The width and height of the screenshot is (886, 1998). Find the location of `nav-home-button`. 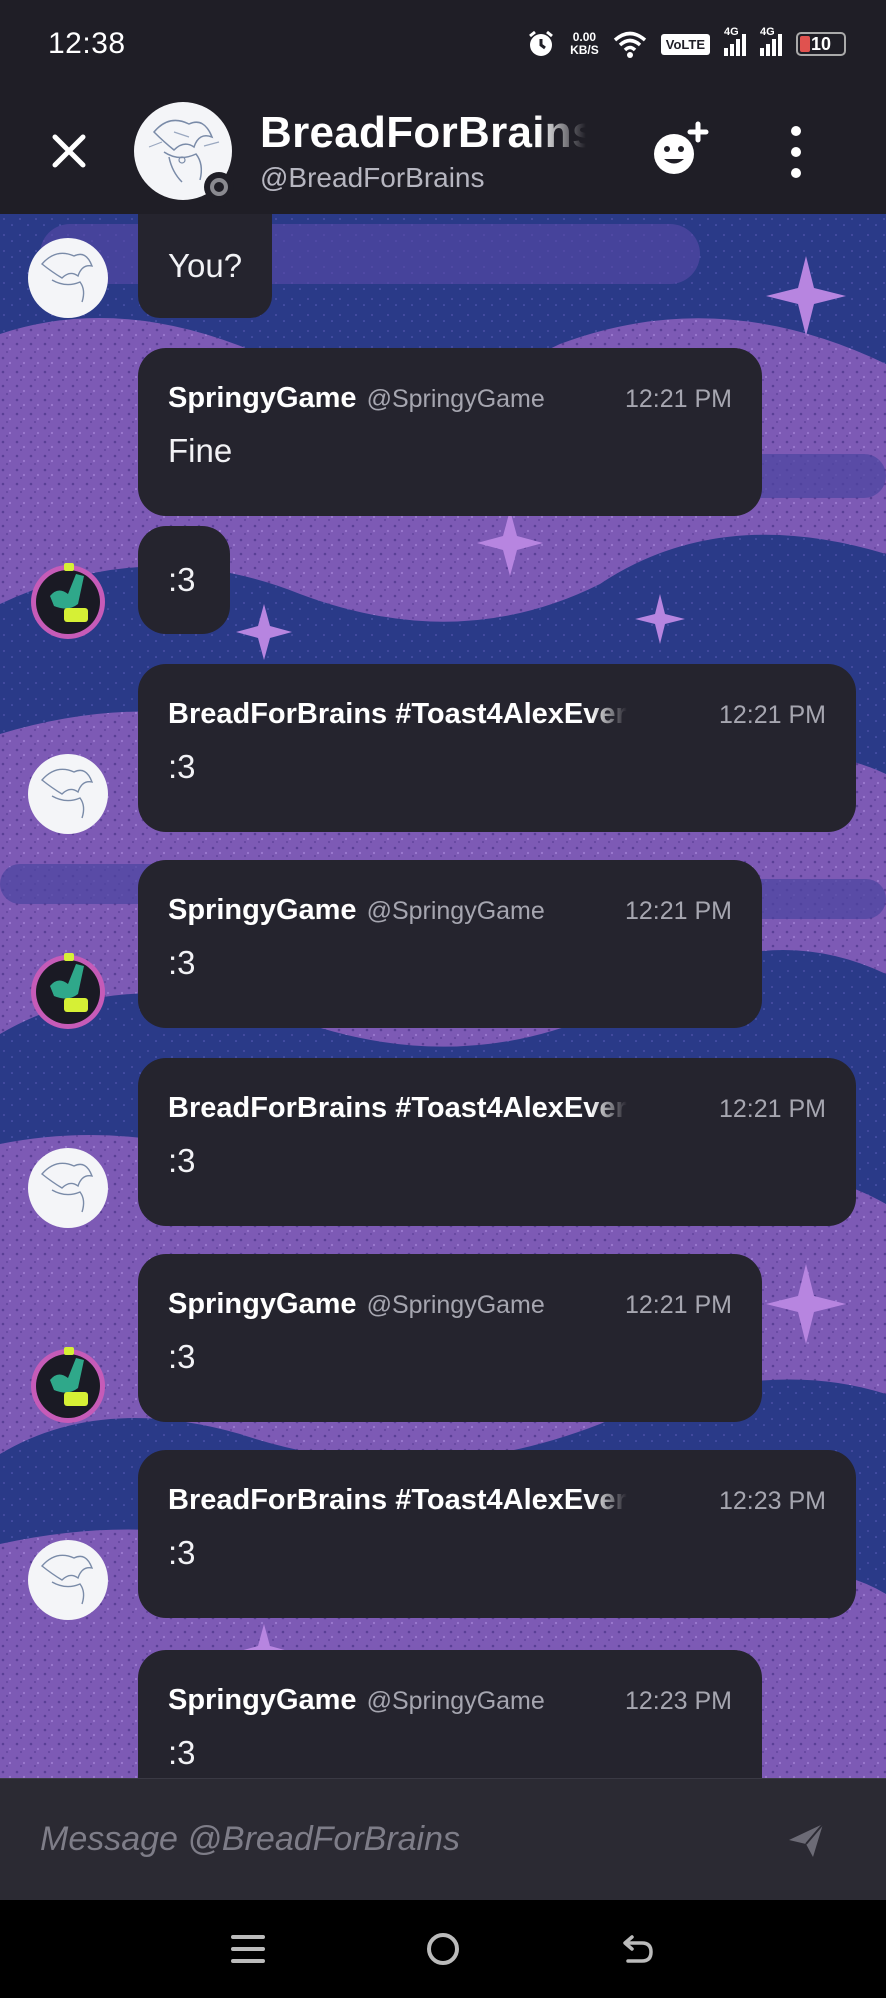

nav-home-button is located at coordinates (443, 1949).